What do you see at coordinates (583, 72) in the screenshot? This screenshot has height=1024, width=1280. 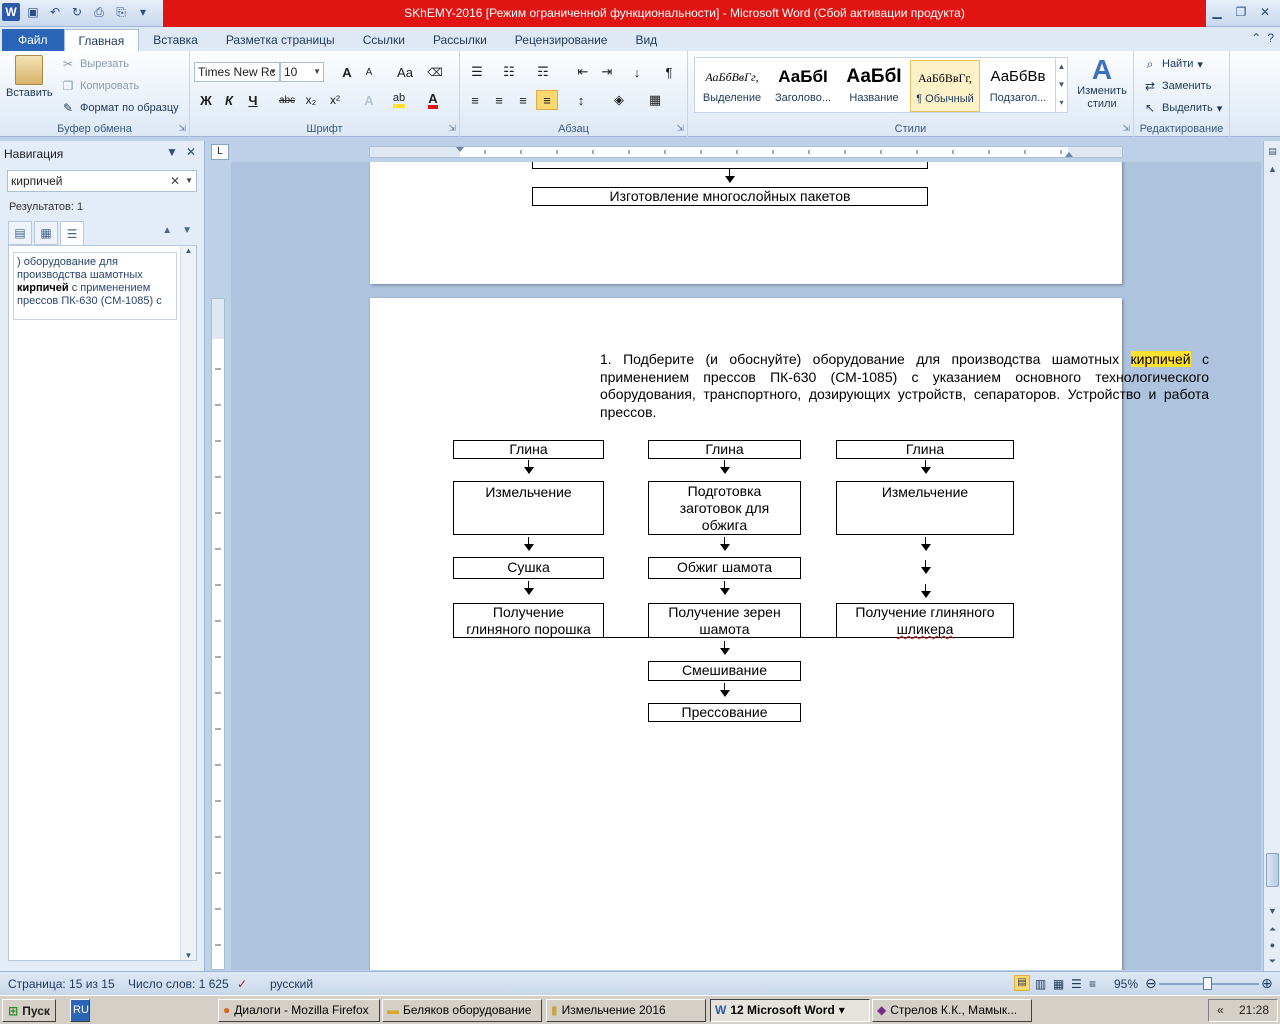 I see `decrease-indent-icon: ⇤` at bounding box center [583, 72].